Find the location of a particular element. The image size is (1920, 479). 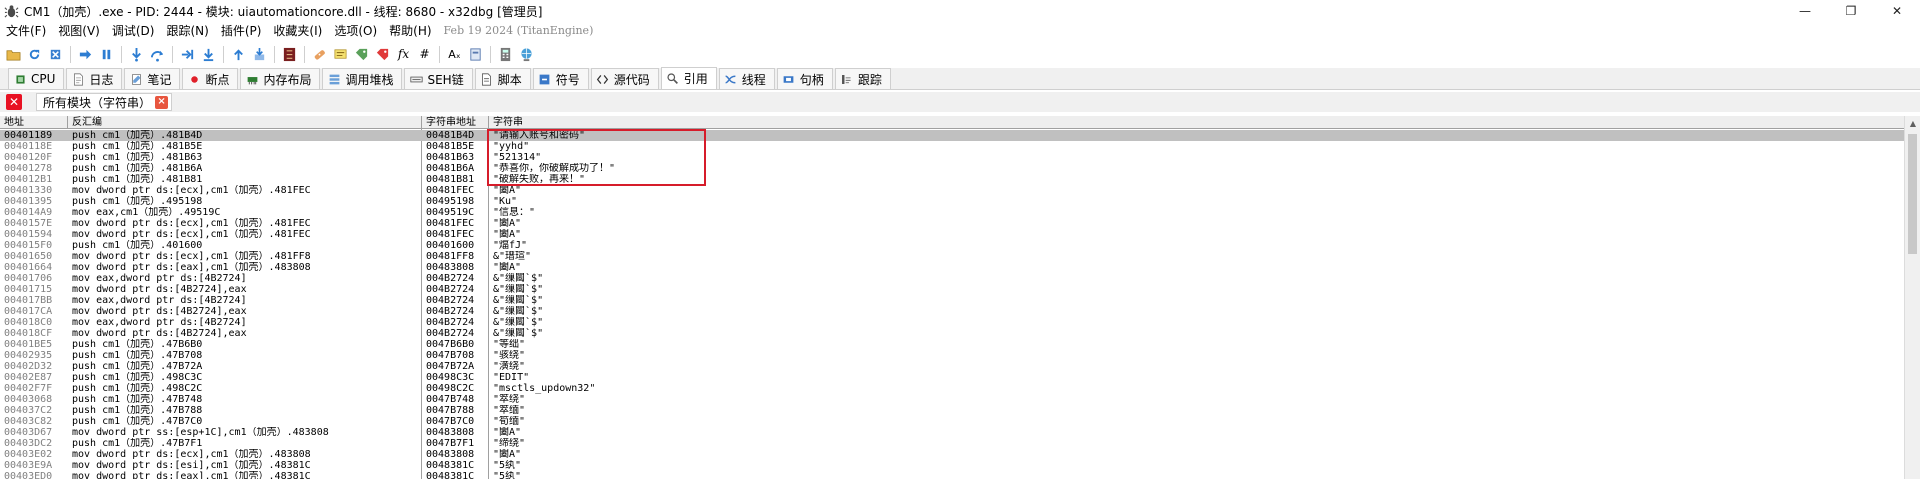

tab-seh-chain: SEH链 is located at coordinates (438, 78).